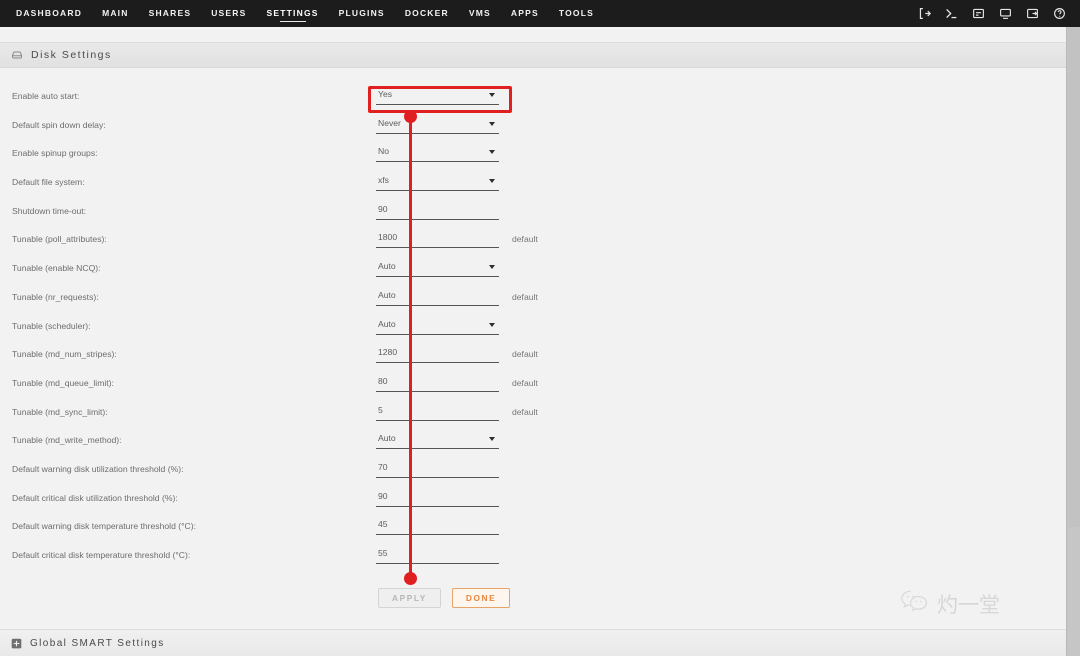 The width and height of the screenshot is (1080, 656). I want to click on nav-item-apps: APPS, so click(525, 13).